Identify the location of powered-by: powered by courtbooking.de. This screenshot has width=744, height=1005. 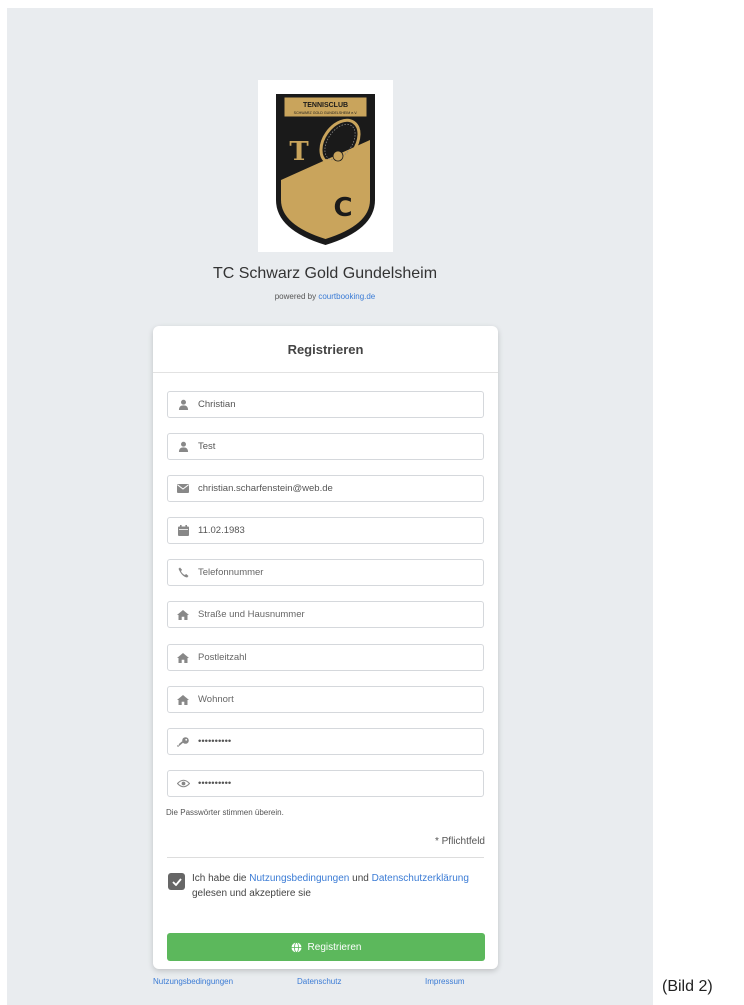
(325, 296).